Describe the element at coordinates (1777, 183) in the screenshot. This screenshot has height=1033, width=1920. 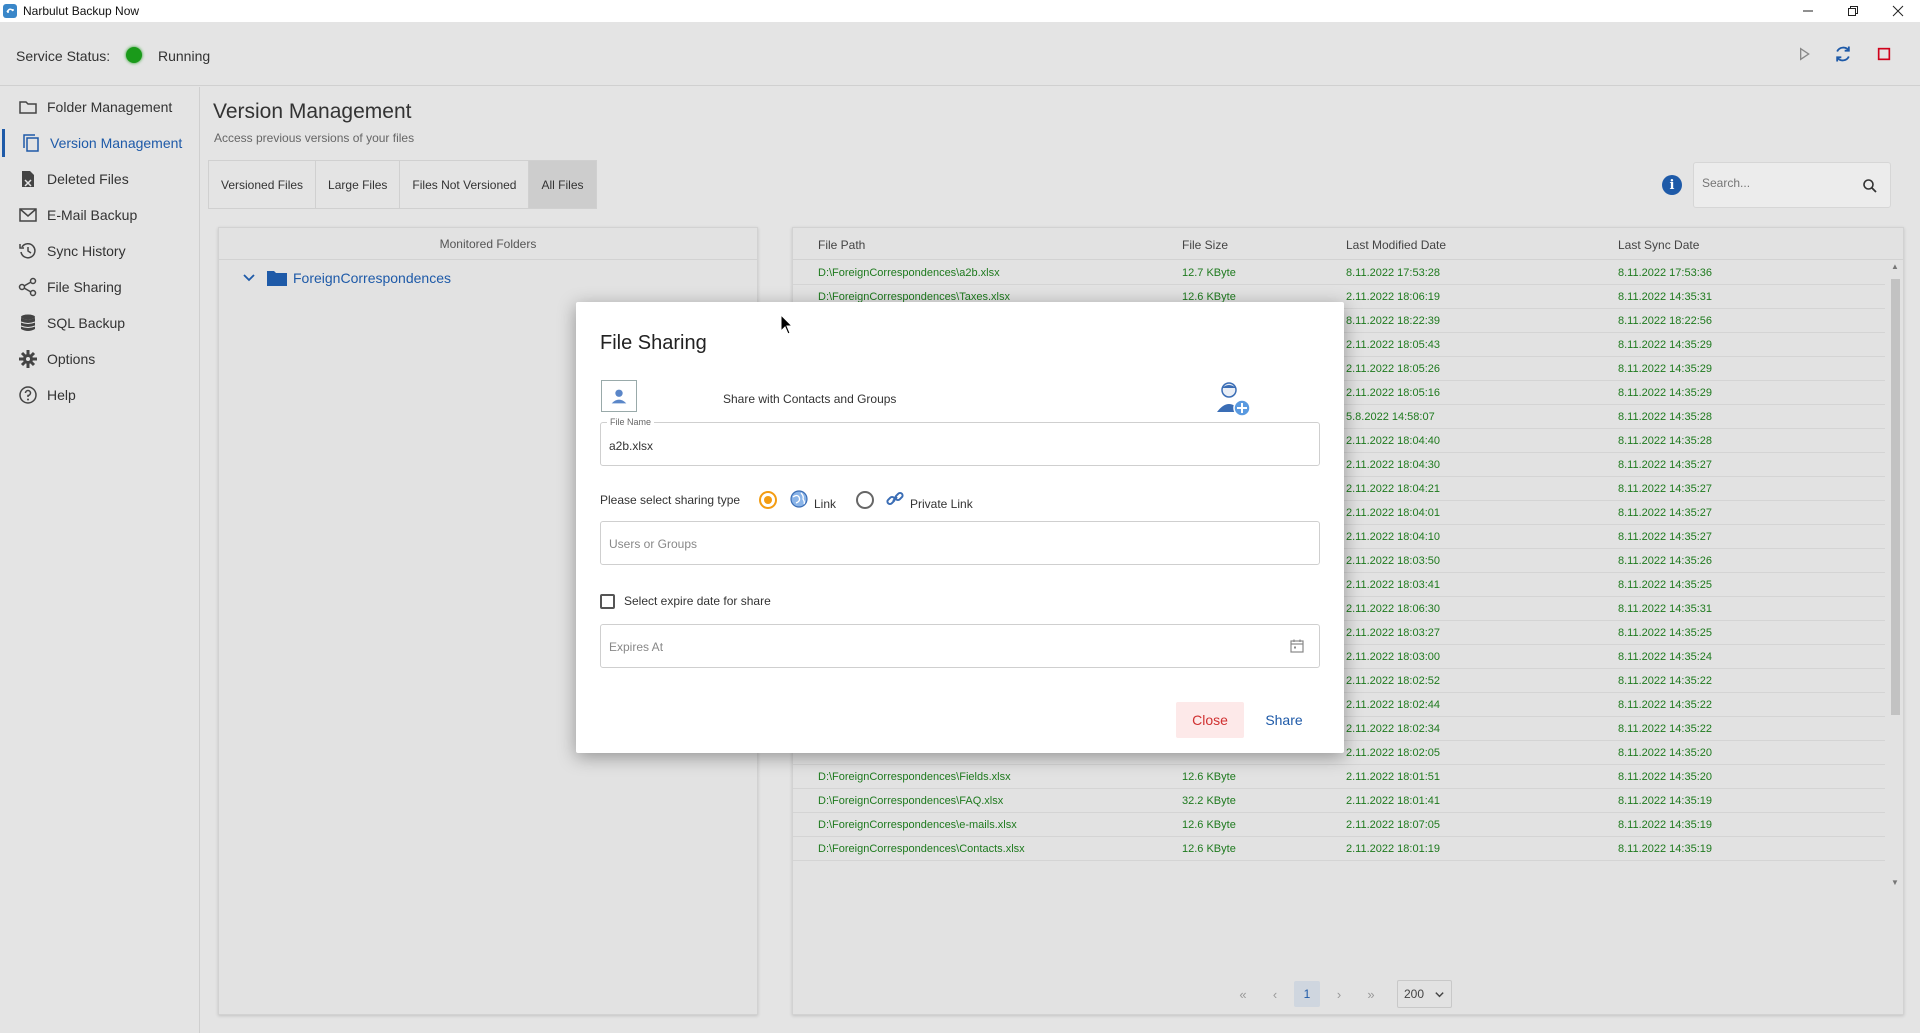
I see `search-input` at that location.